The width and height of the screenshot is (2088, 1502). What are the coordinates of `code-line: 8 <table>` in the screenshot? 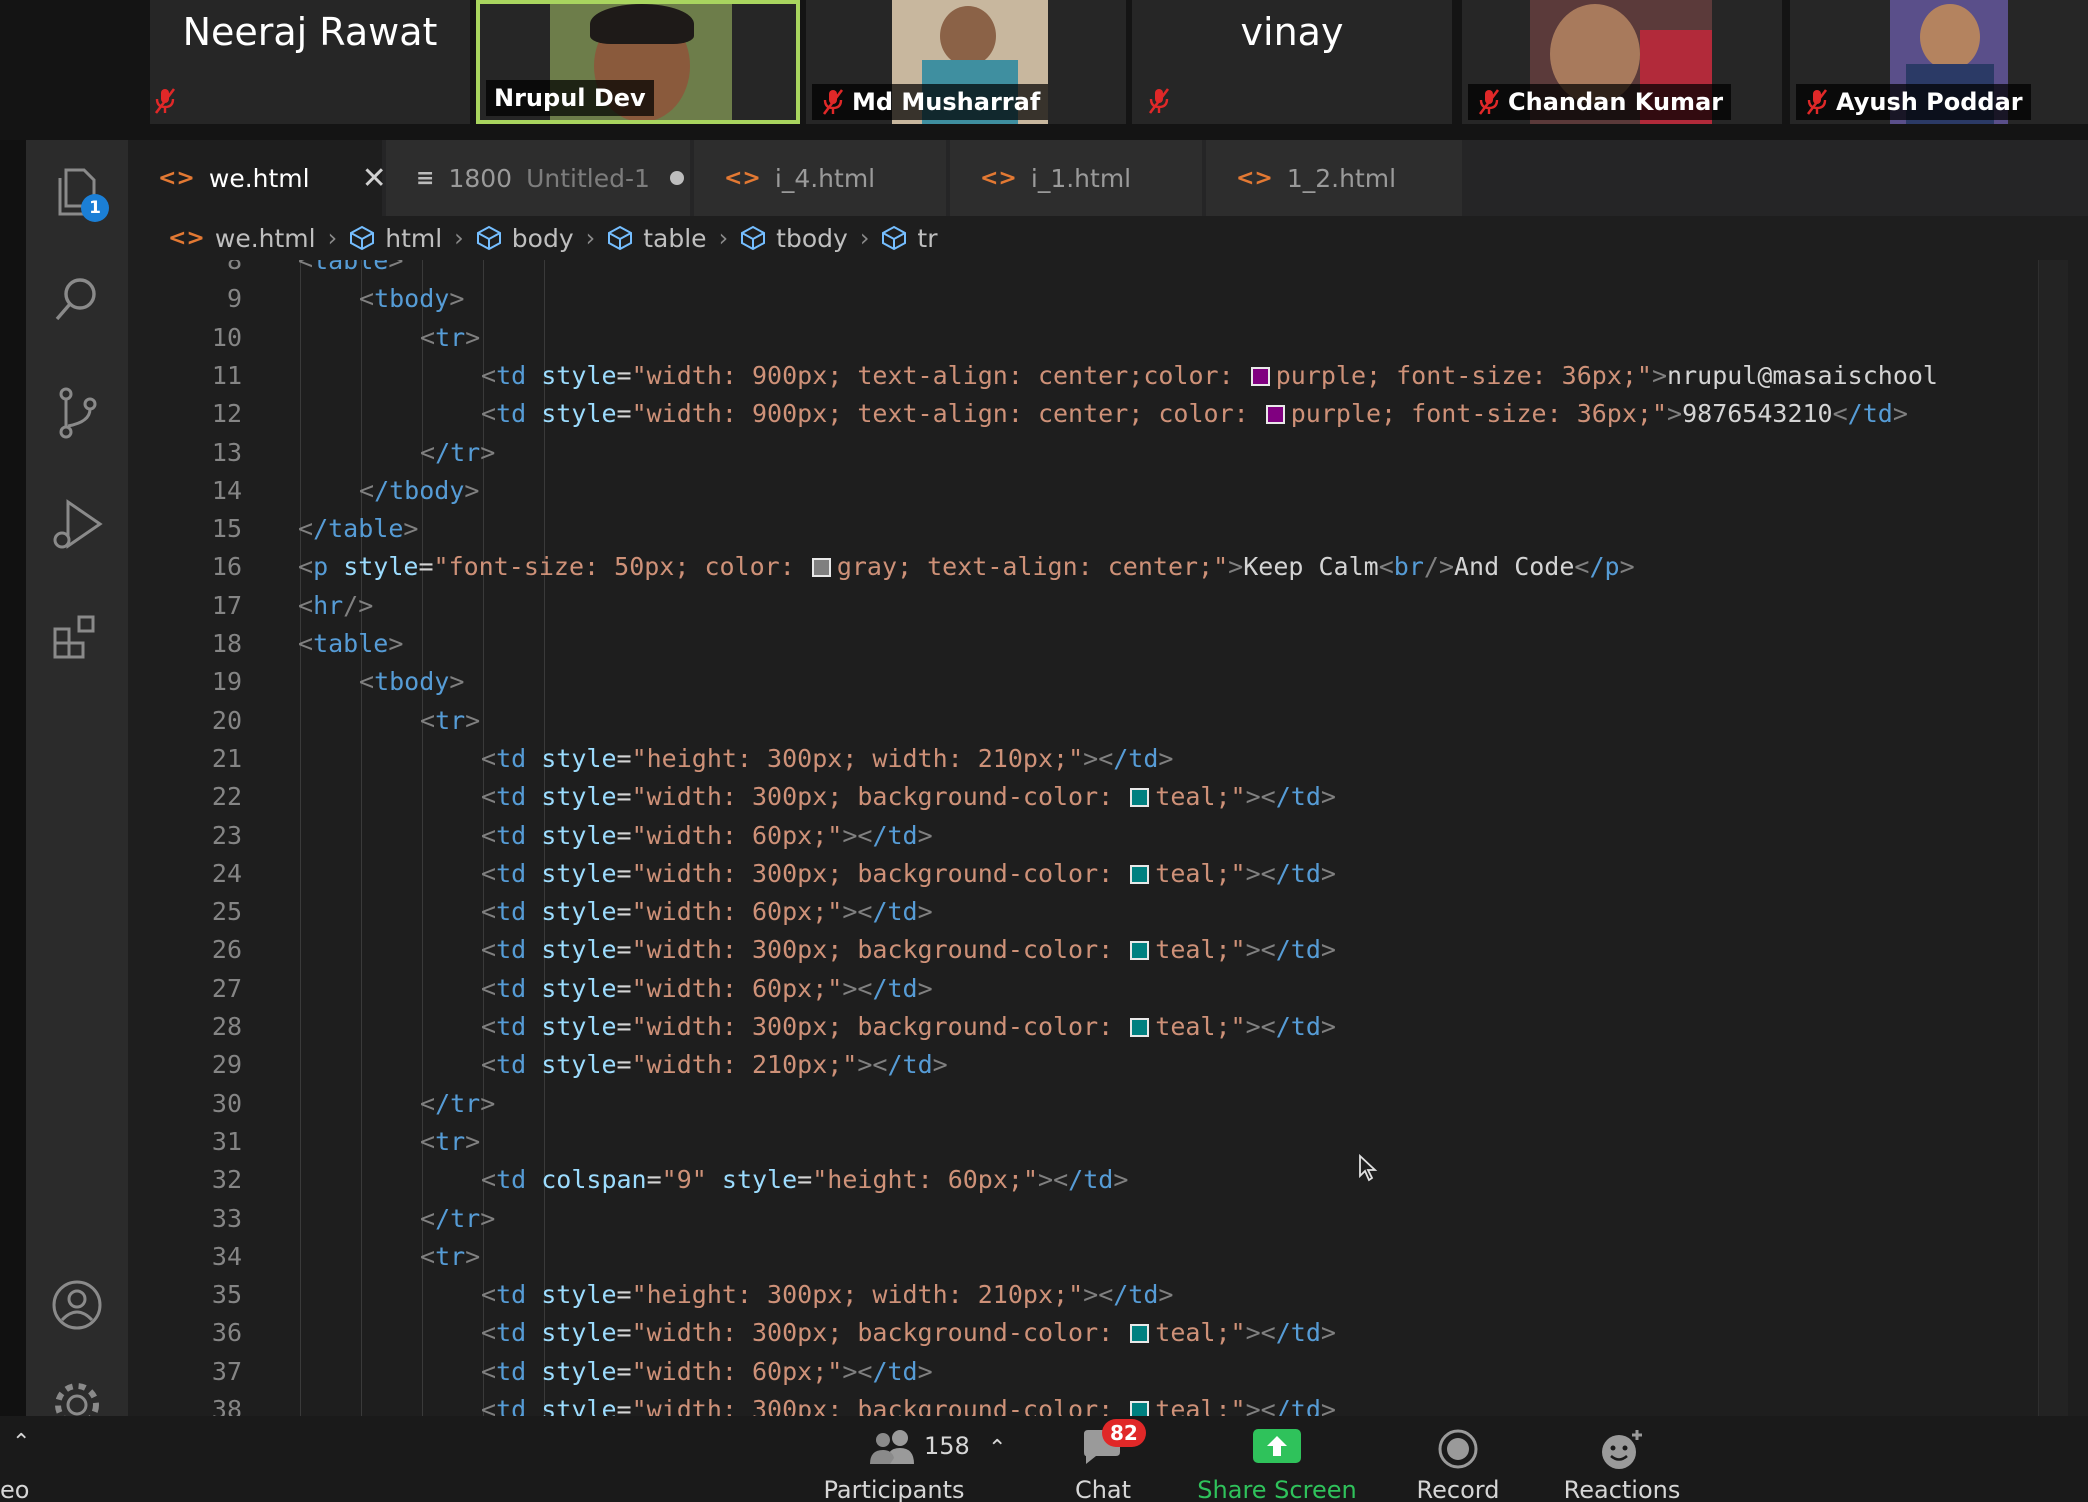 It's located at (1098, 270).